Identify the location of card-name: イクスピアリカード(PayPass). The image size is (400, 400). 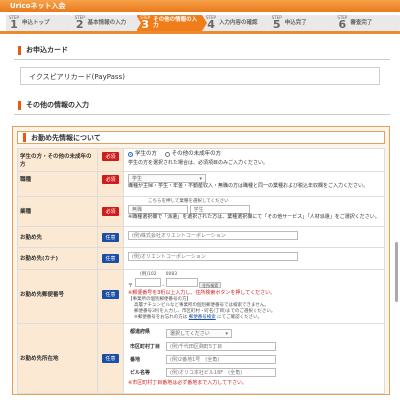
(77, 77).